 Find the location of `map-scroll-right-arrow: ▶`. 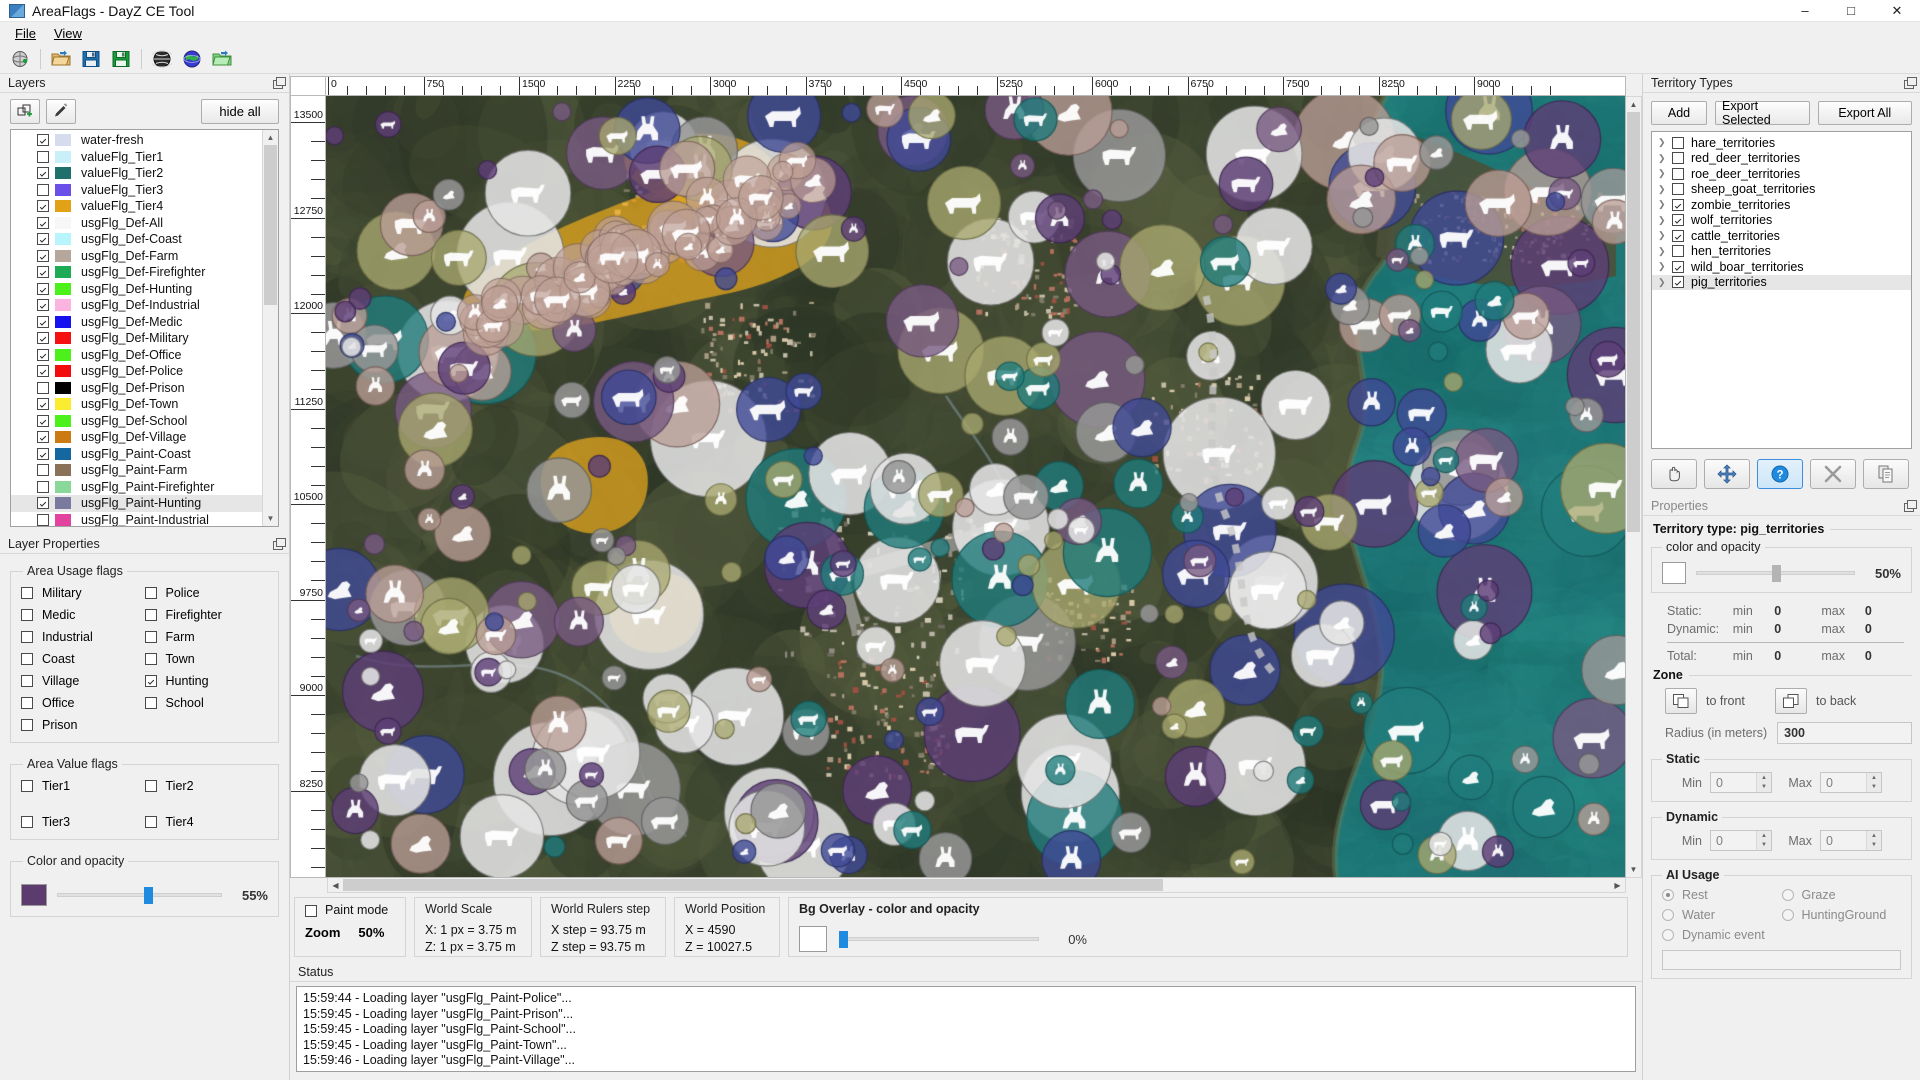

map-scroll-right-arrow: ▶ is located at coordinates (1617, 885).